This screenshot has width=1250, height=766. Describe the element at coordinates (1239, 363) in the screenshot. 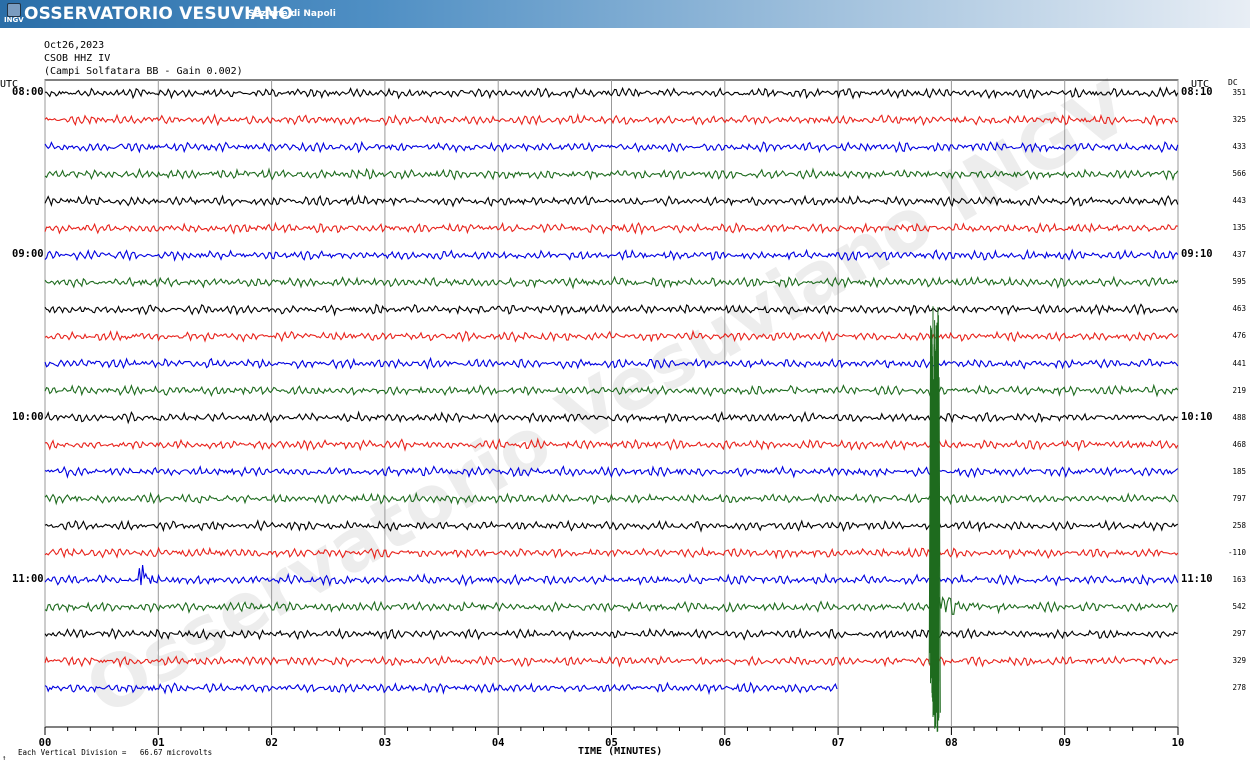

I see `dc-offset-label: 441` at that location.